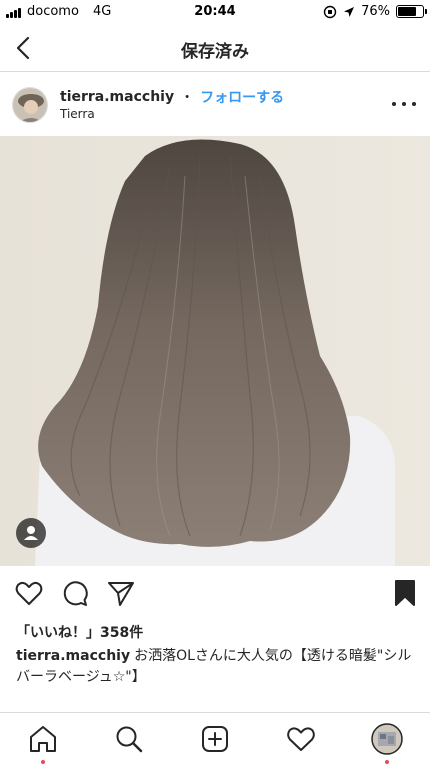 This screenshot has height=766, width=430. Describe the element at coordinates (404, 104) in the screenshot. I see `ellipsis-icon` at that location.